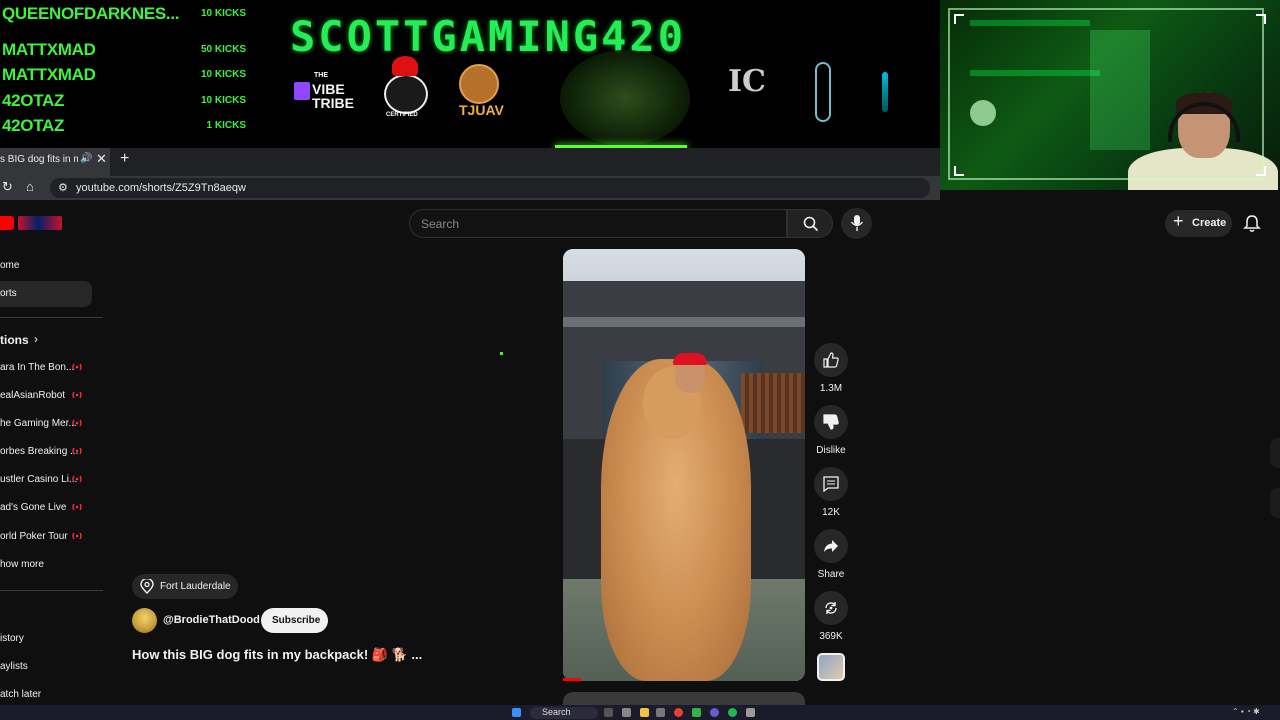  Describe the element at coordinates (831, 450) in the screenshot. I see `dislike-label: Dislike` at that location.